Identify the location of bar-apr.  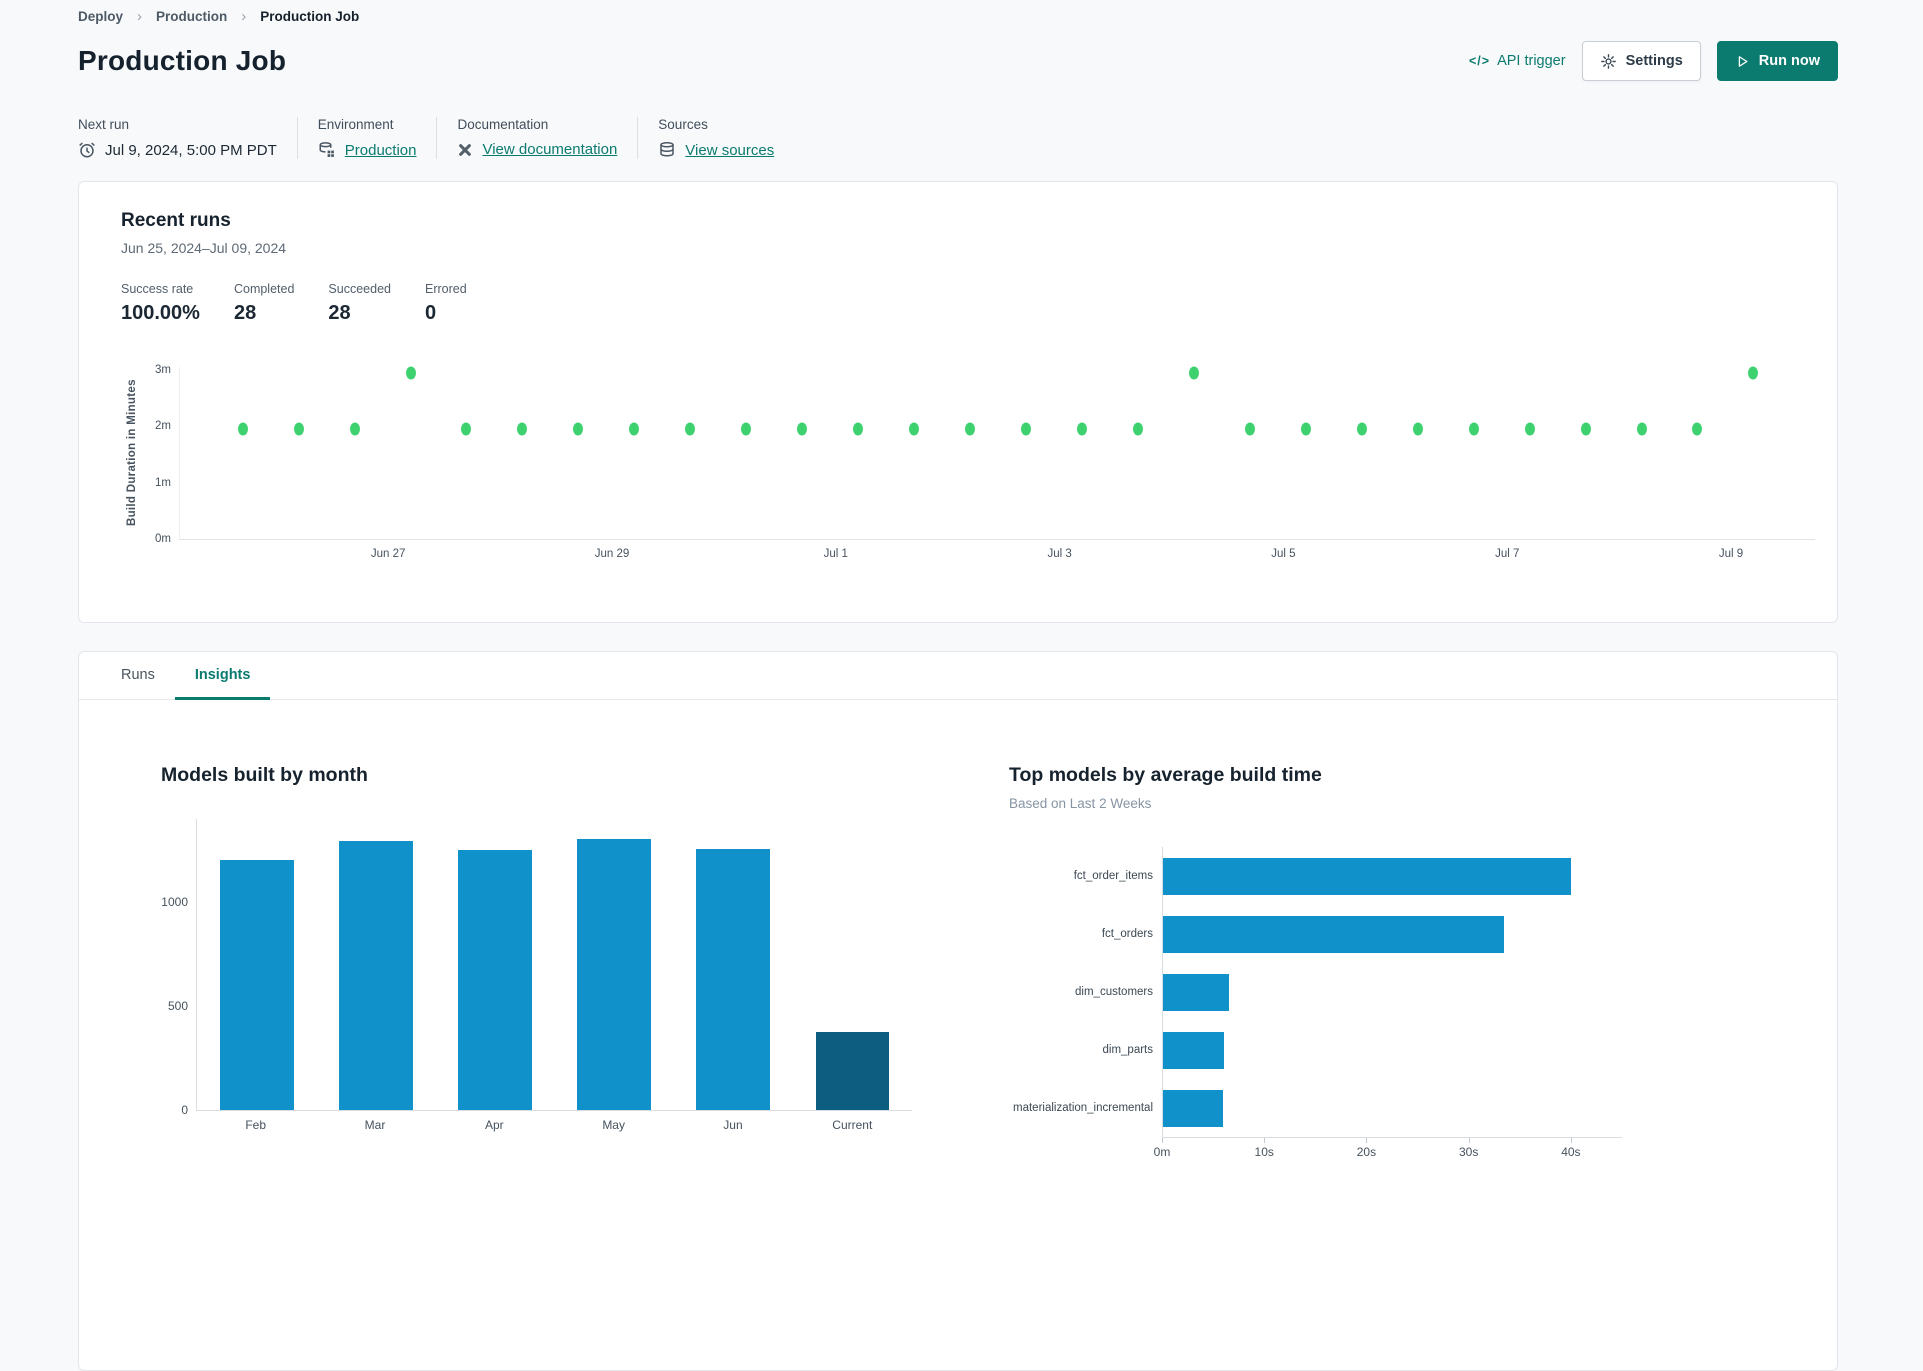
(494, 980).